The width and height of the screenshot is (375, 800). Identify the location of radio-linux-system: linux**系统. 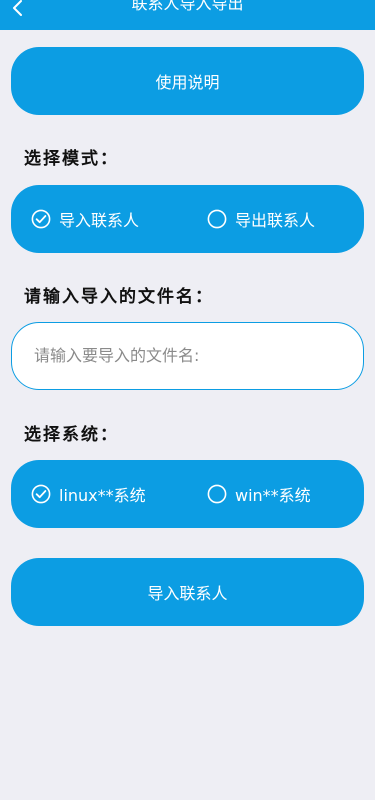
(88, 494).